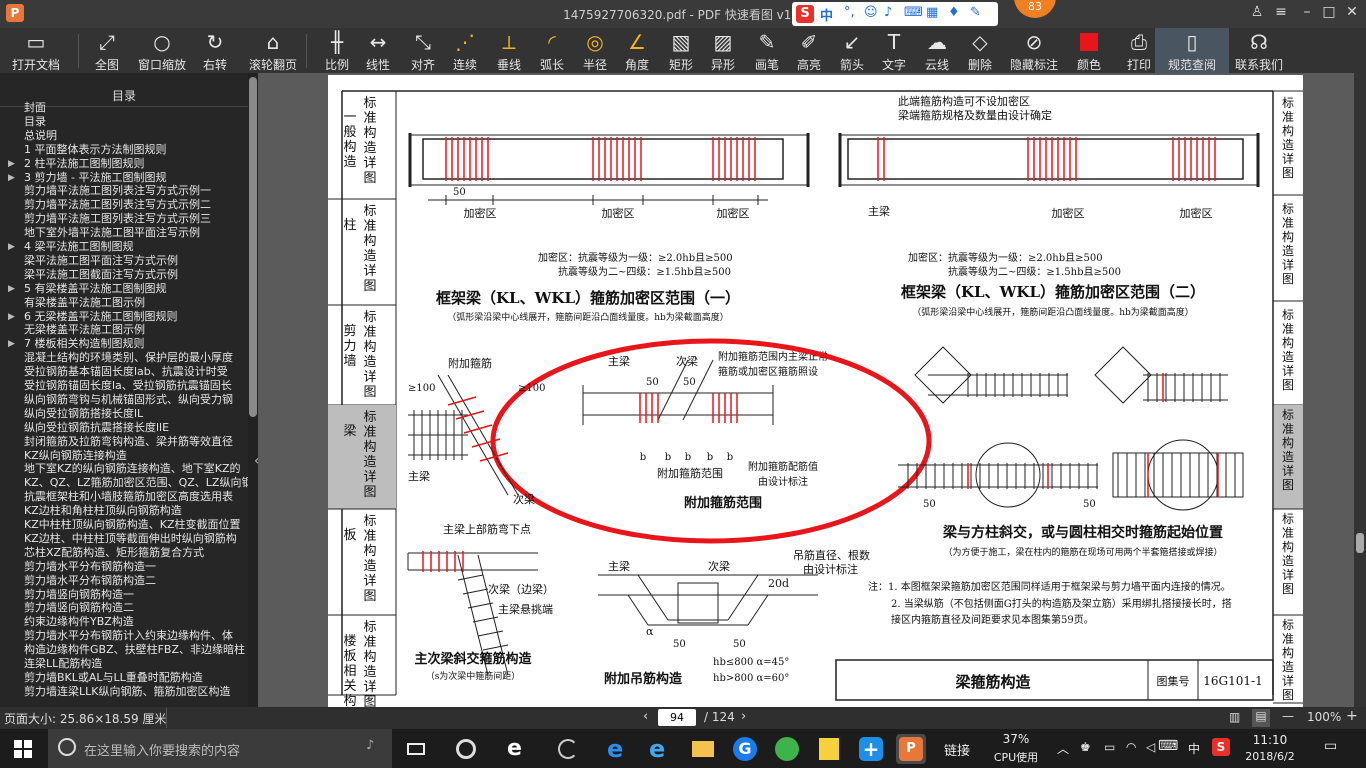 This screenshot has height=768, width=1366. What do you see at coordinates (552, 50) in the screenshot?
I see `toolbar-arc-length-button: ◜ 弧长` at bounding box center [552, 50].